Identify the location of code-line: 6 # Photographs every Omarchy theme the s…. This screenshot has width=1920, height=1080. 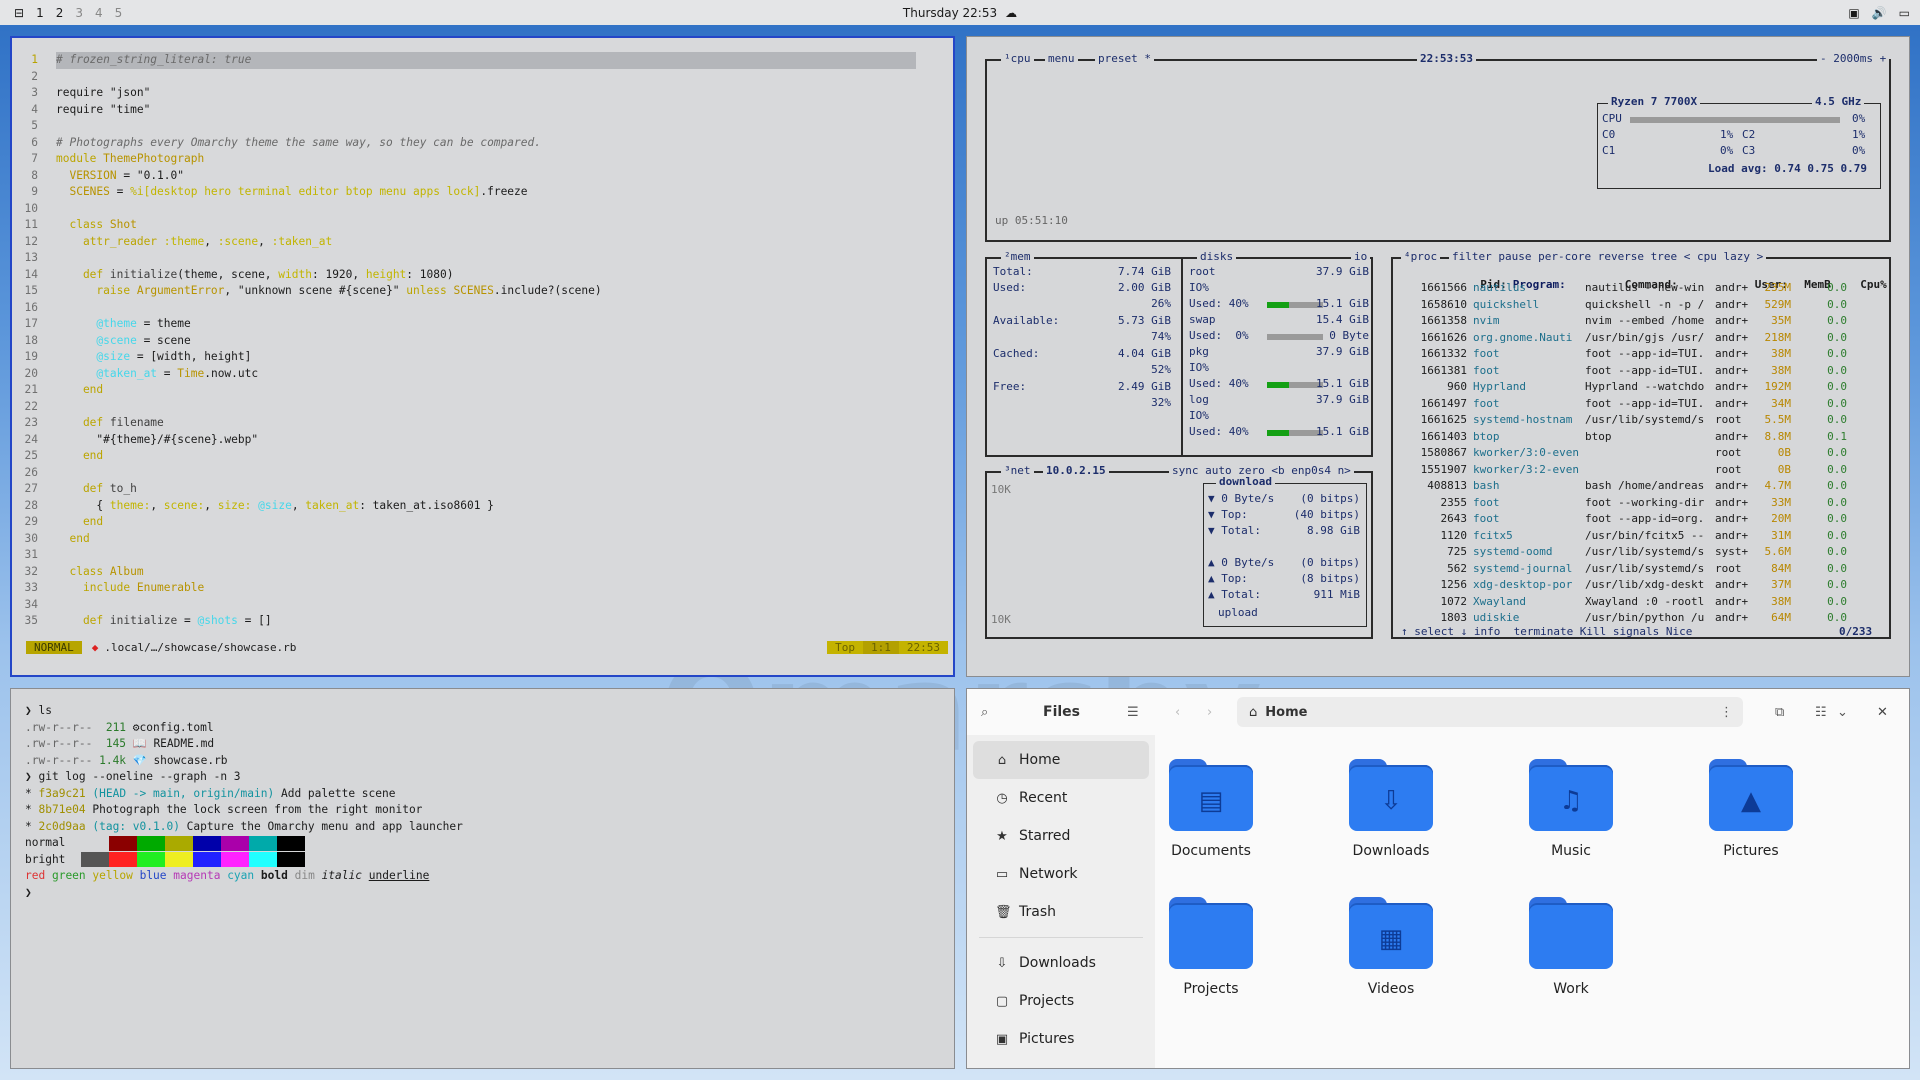
(482, 143).